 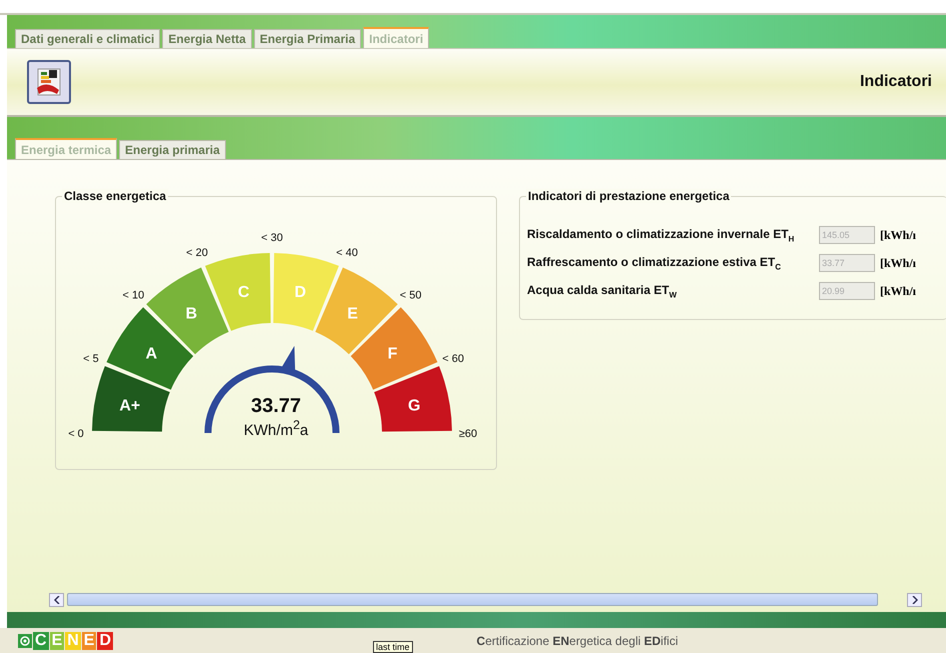 I want to click on certificate-icon, so click(x=49, y=82).